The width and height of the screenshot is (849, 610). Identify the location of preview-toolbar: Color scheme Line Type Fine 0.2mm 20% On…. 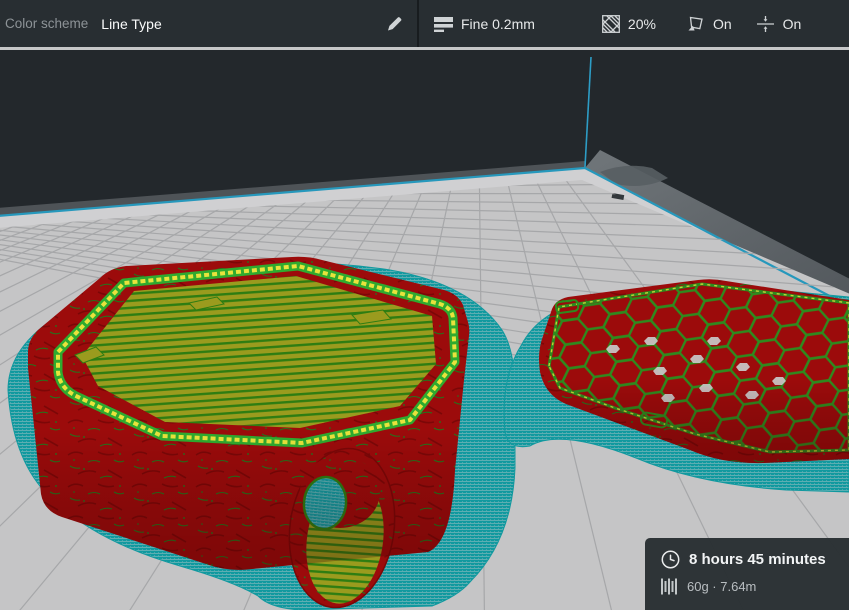
(424, 23).